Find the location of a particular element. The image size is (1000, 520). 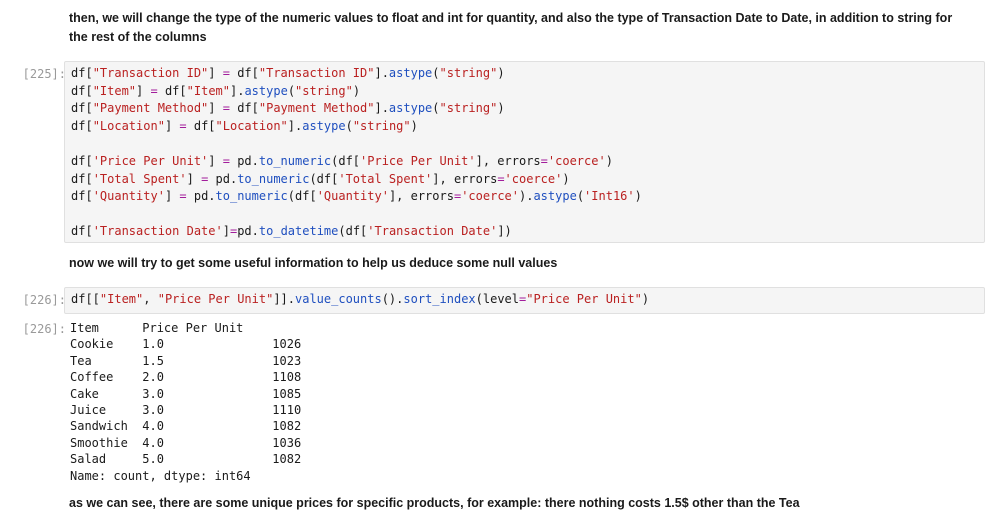

output-prompt-226: [226]: is located at coordinates (44, 329).